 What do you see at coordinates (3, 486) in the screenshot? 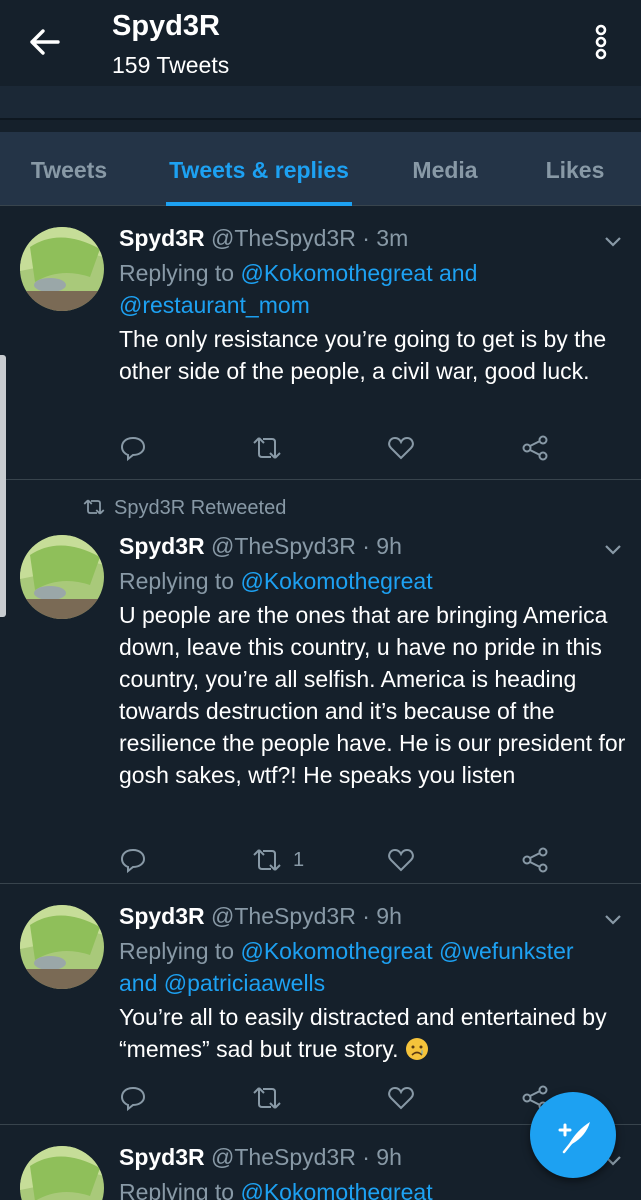
I see `edge-scroll-handle` at bounding box center [3, 486].